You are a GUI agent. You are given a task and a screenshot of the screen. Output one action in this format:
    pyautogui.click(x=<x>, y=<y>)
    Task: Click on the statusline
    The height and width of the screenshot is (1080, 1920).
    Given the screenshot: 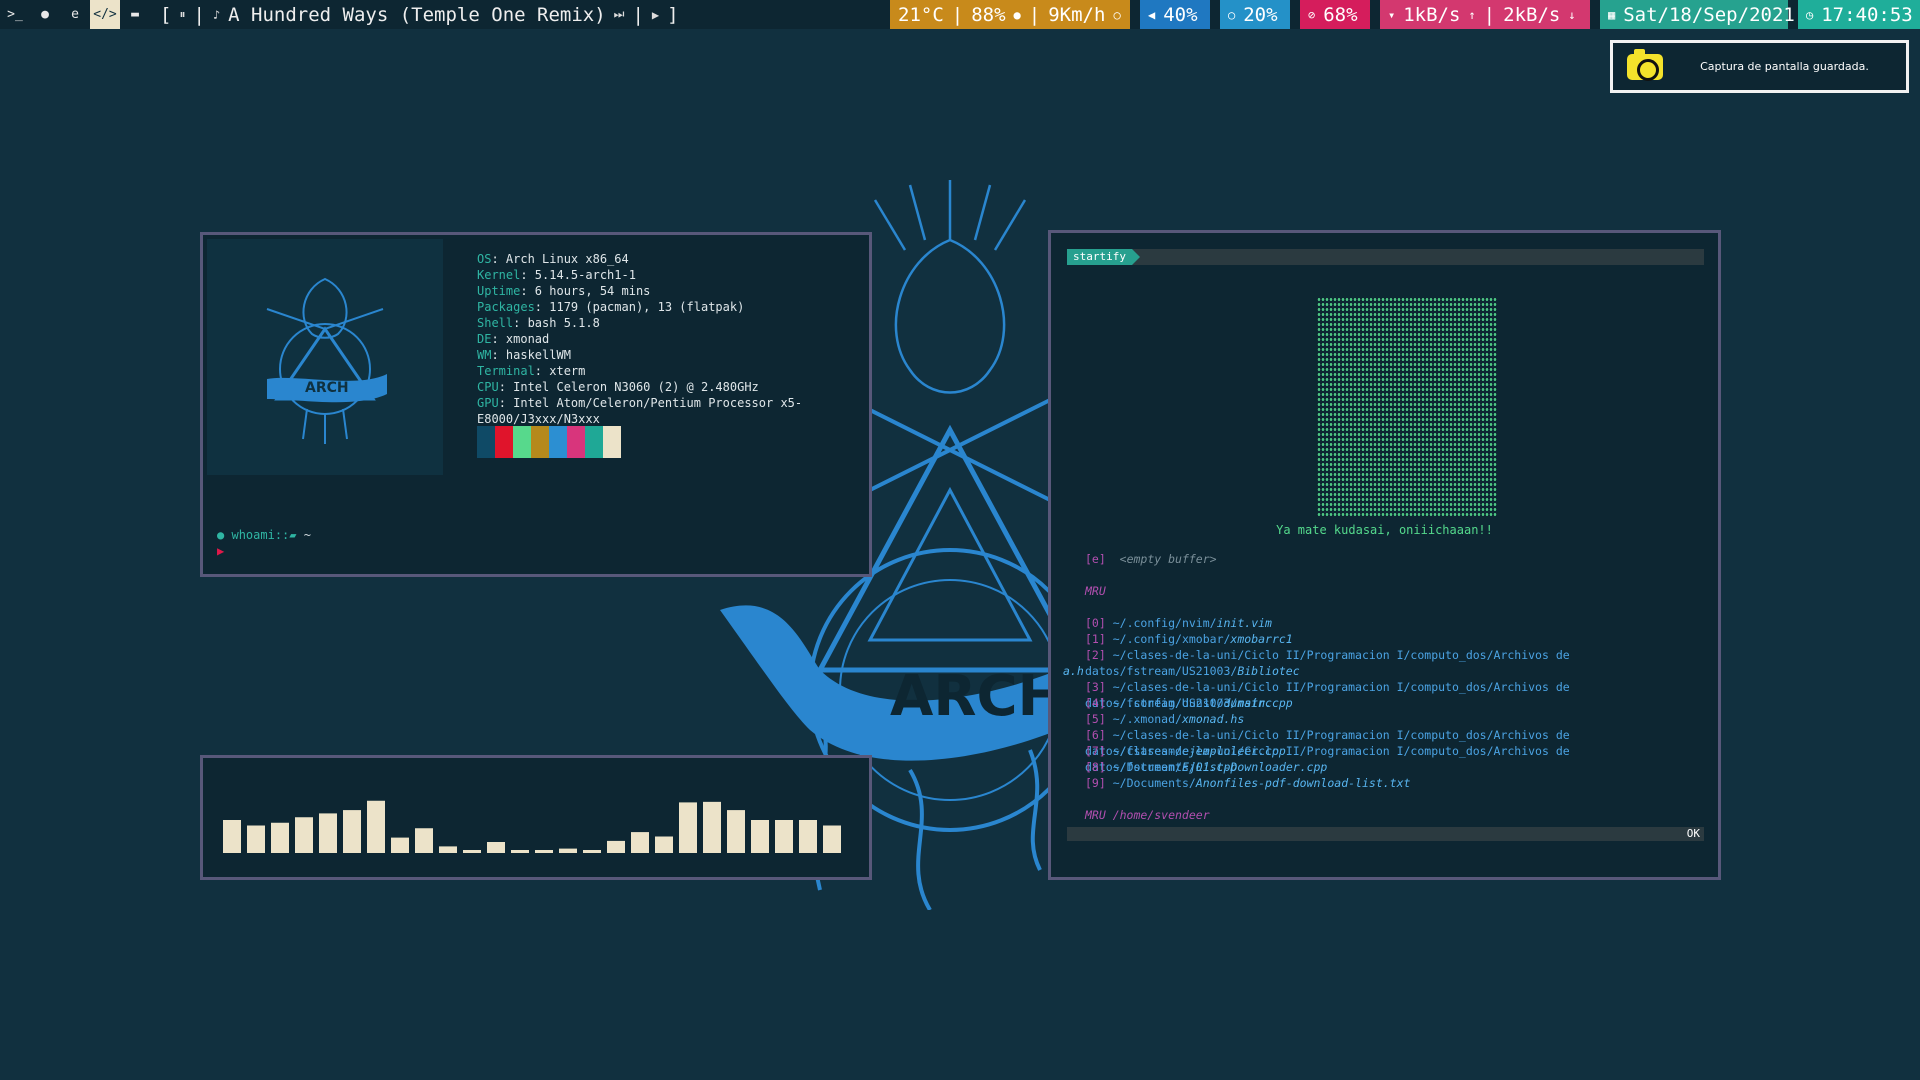 What is the action you would take?
    pyautogui.click(x=1385, y=834)
    